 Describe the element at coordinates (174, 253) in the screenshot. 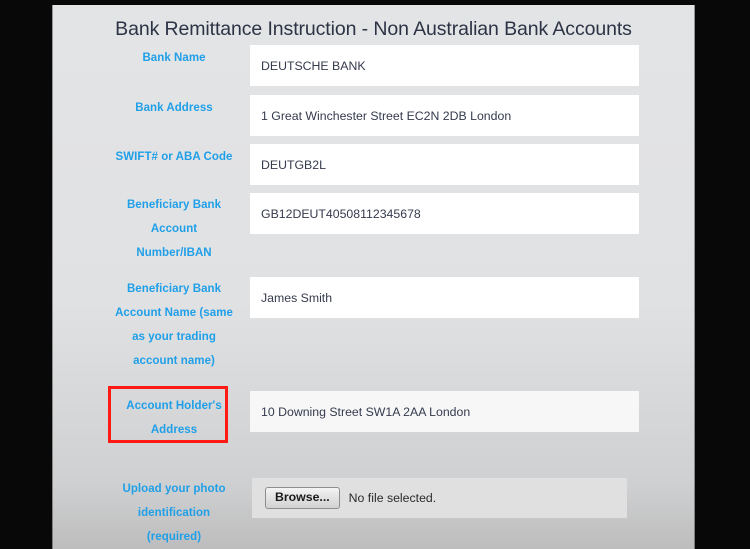

I see `field-label-line: Number/IBAN` at that location.